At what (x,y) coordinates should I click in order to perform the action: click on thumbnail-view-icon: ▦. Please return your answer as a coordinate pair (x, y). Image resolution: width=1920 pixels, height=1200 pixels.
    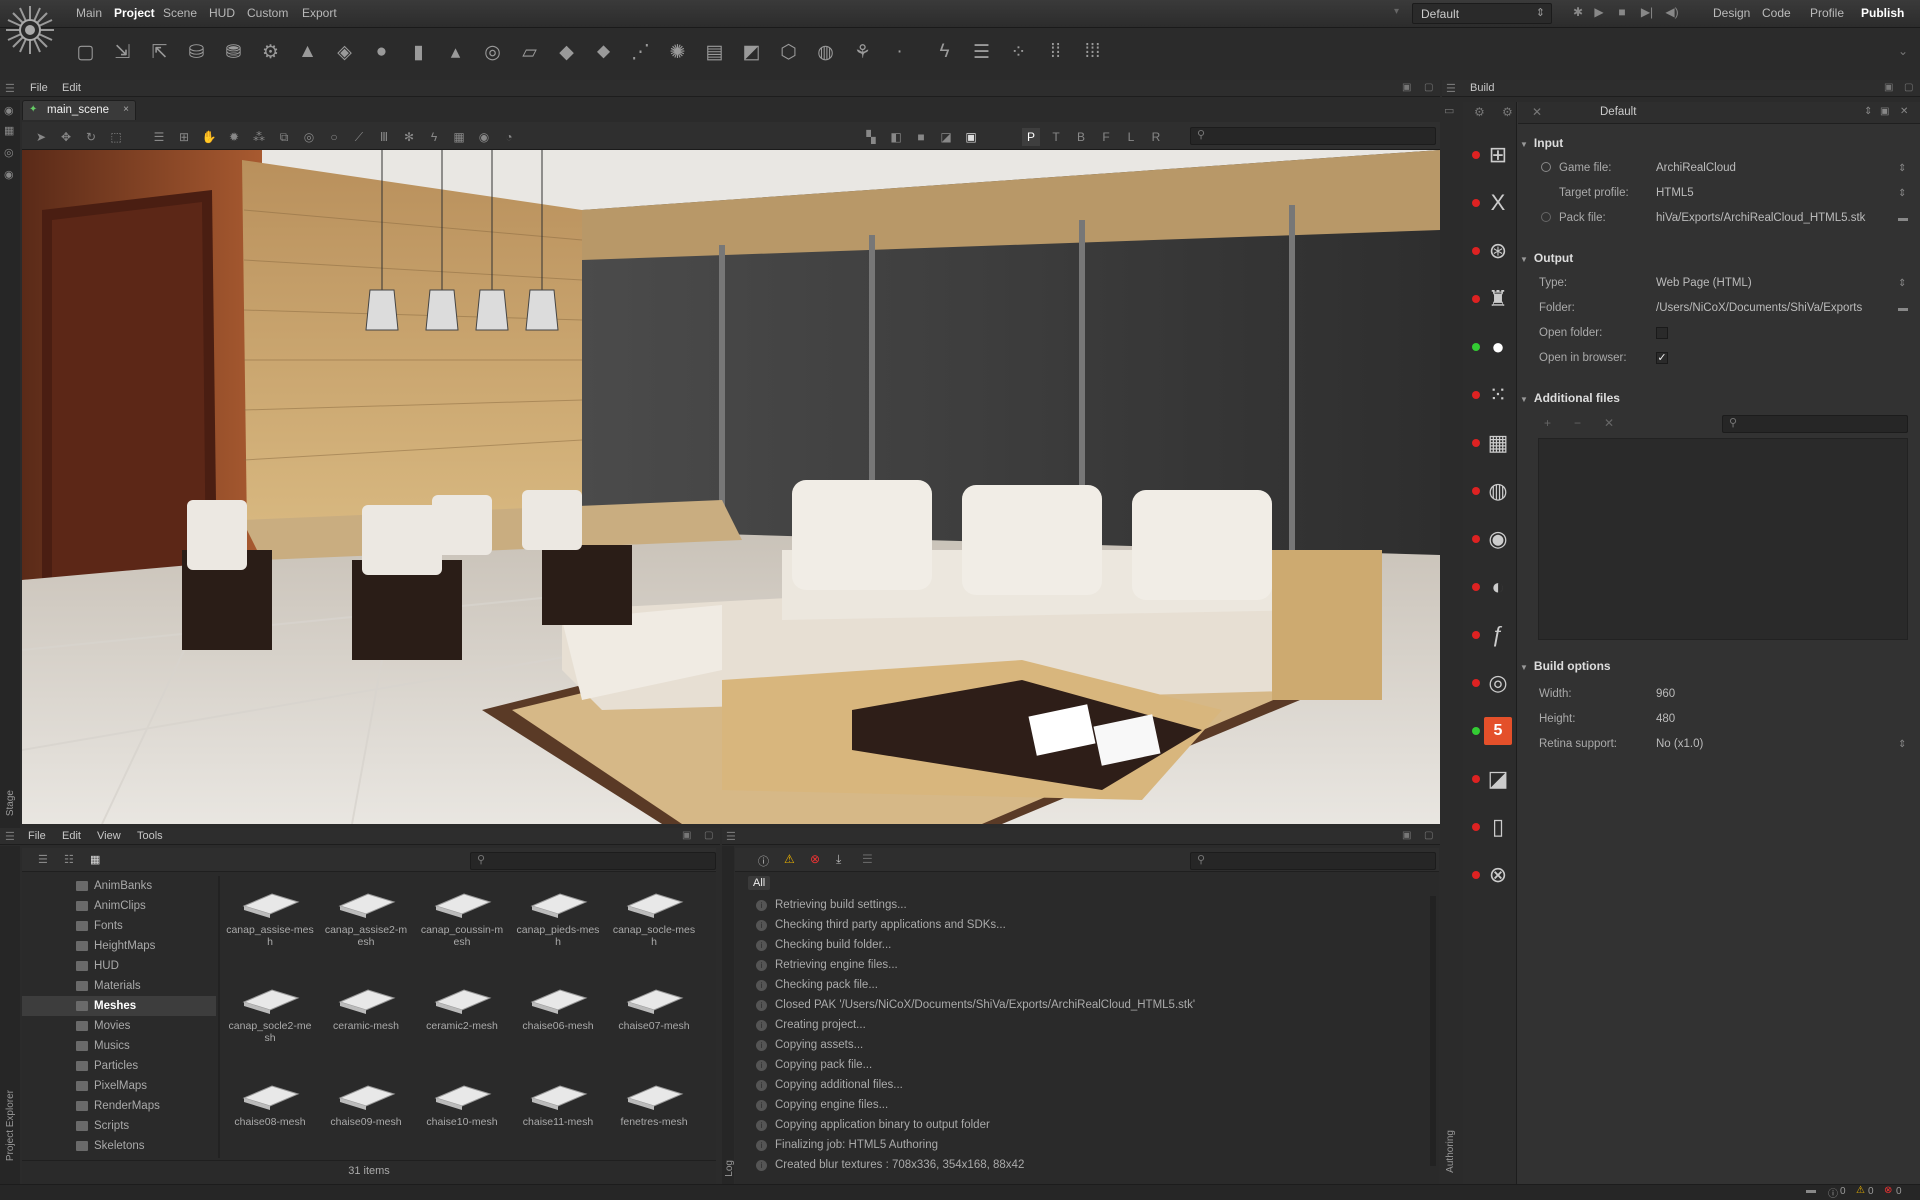
    Looking at the image, I should click on (95, 859).